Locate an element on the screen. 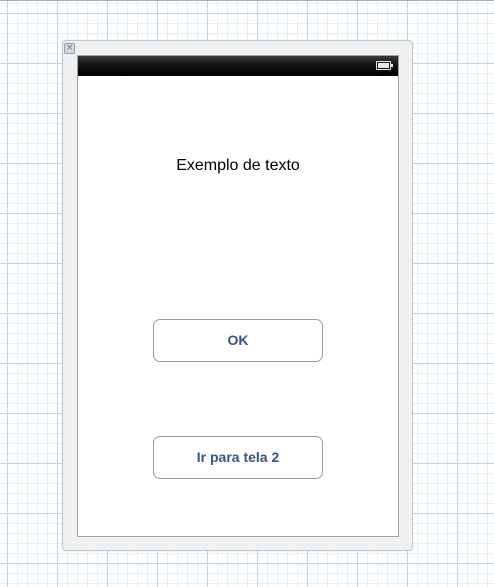 This screenshot has height=587, width=494. status-bar is located at coordinates (238, 66).